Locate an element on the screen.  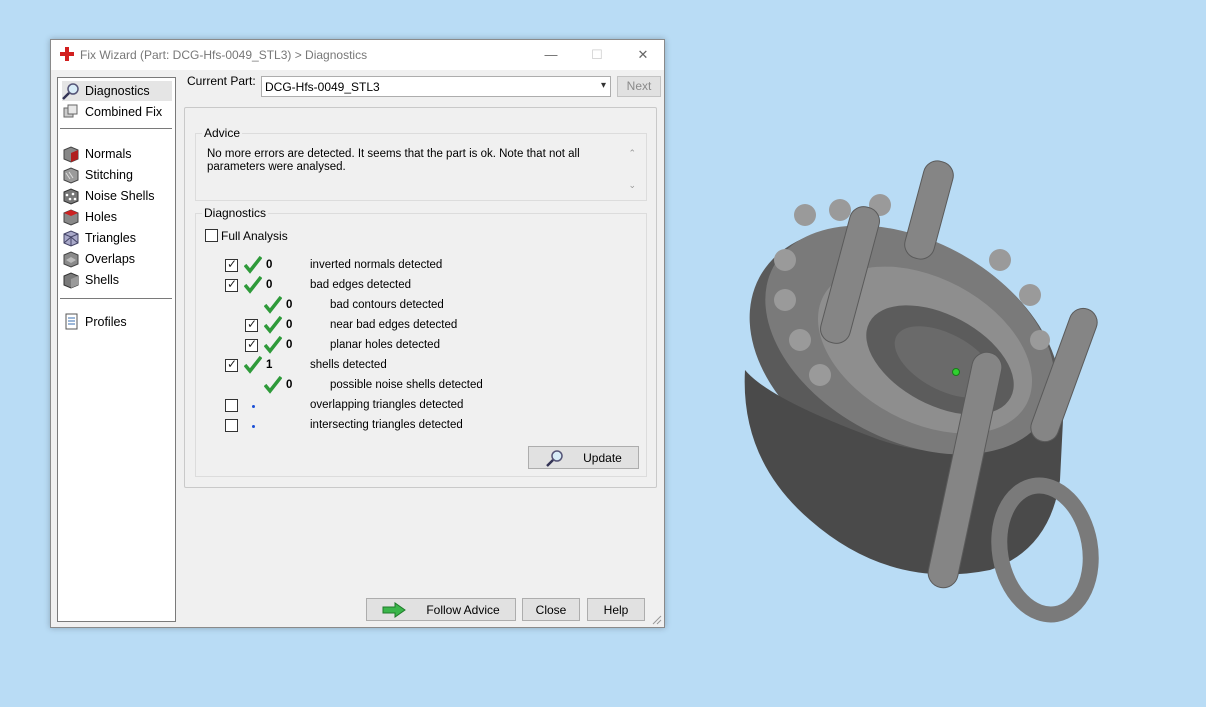
inverted-normals-count: 0 is located at coordinates (269, 265).